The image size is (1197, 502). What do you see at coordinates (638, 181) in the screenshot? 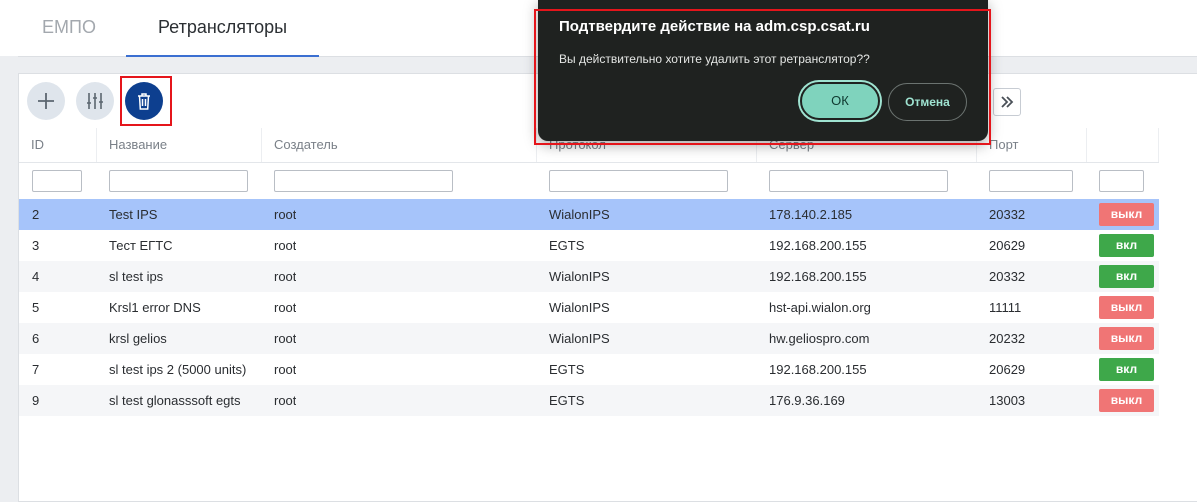
I see `filter-protocol-input` at bounding box center [638, 181].